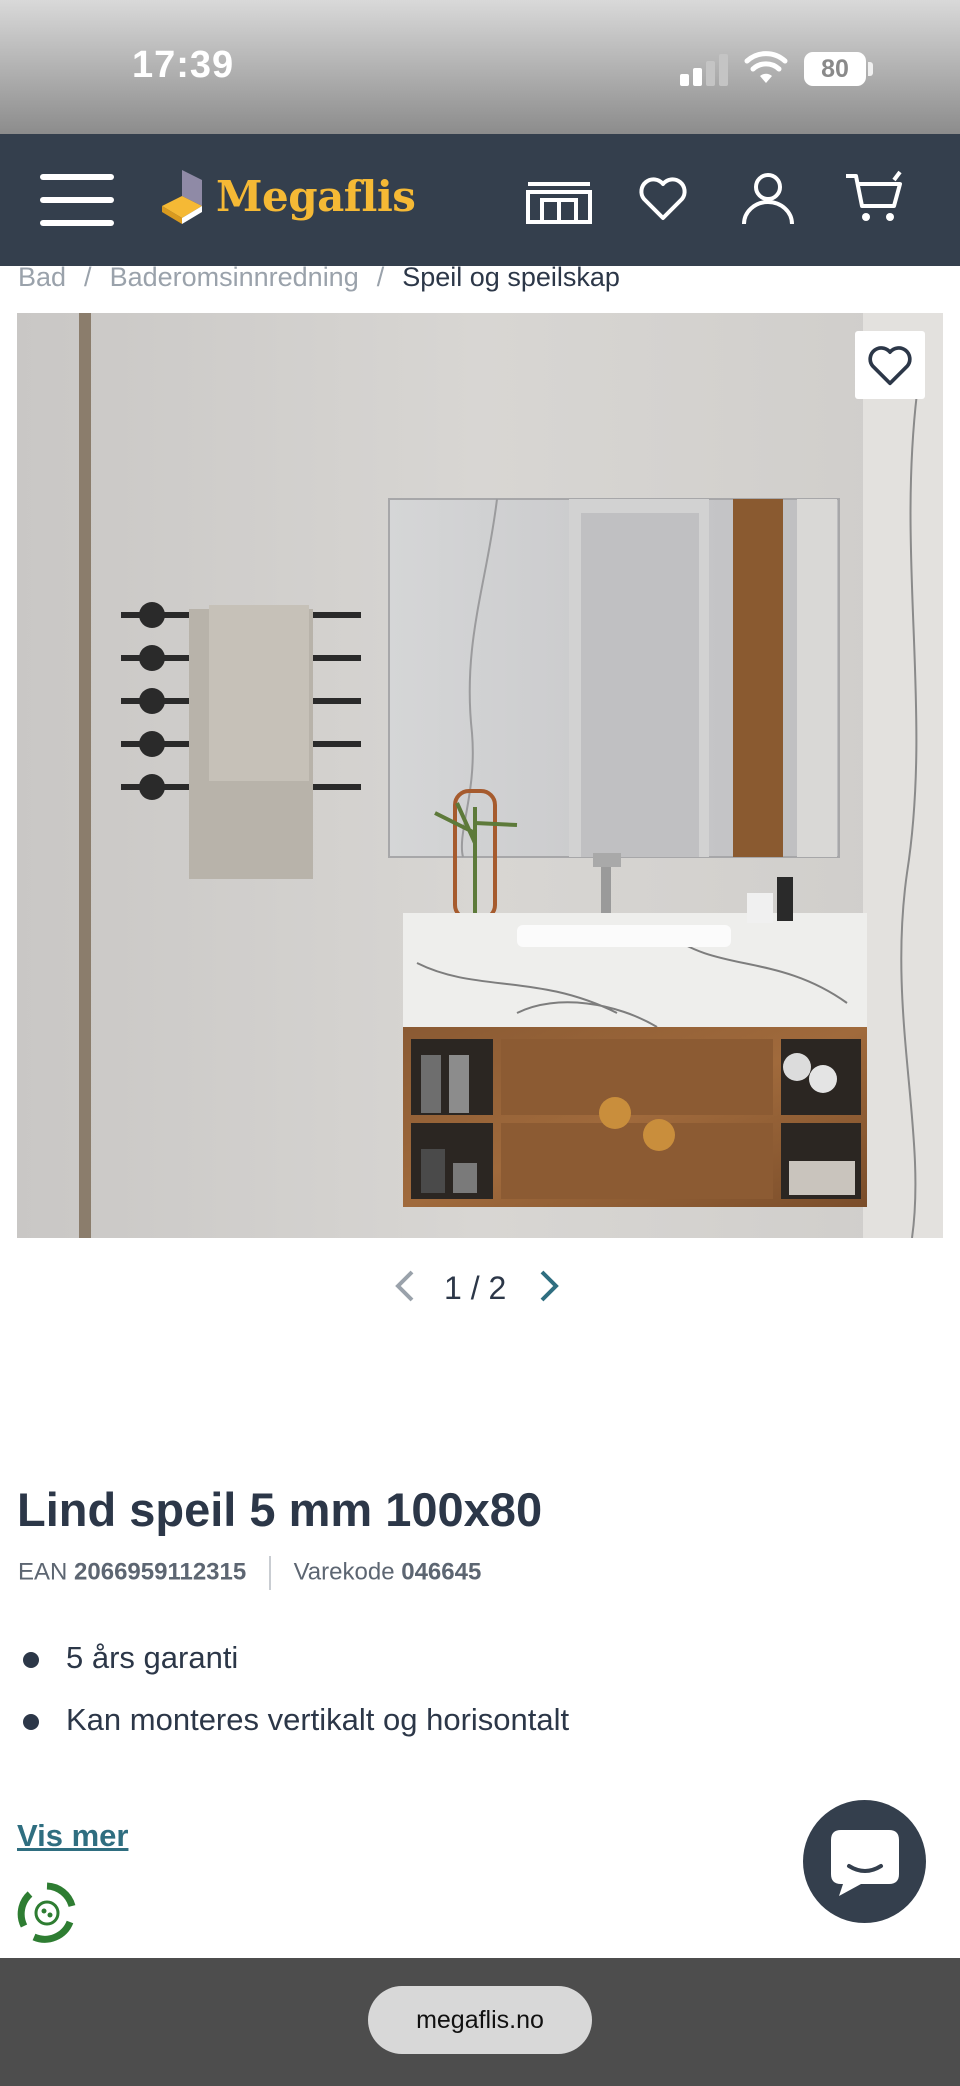 Image resolution: width=960 pixels, height=2086 pixels. I want to click on status-bar: 17:39 80, so click(480, 67).